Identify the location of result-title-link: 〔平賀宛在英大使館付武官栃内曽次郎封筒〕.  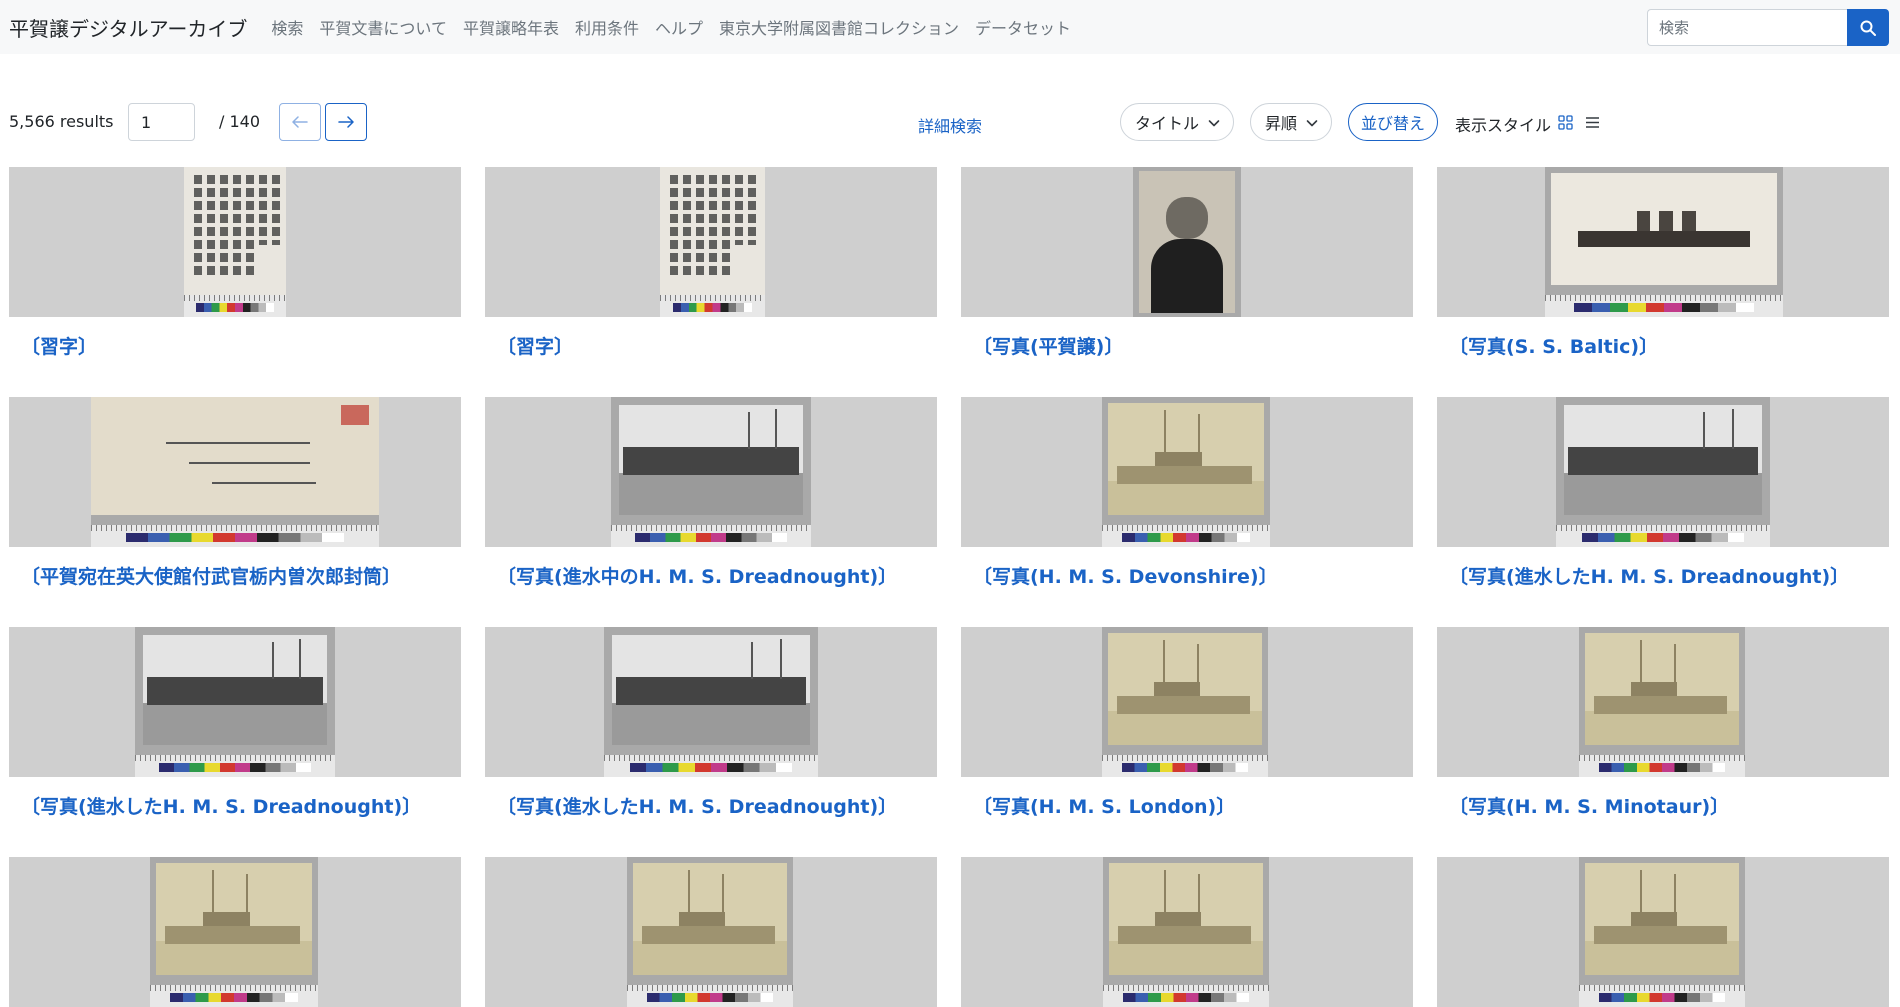
(235, 575).